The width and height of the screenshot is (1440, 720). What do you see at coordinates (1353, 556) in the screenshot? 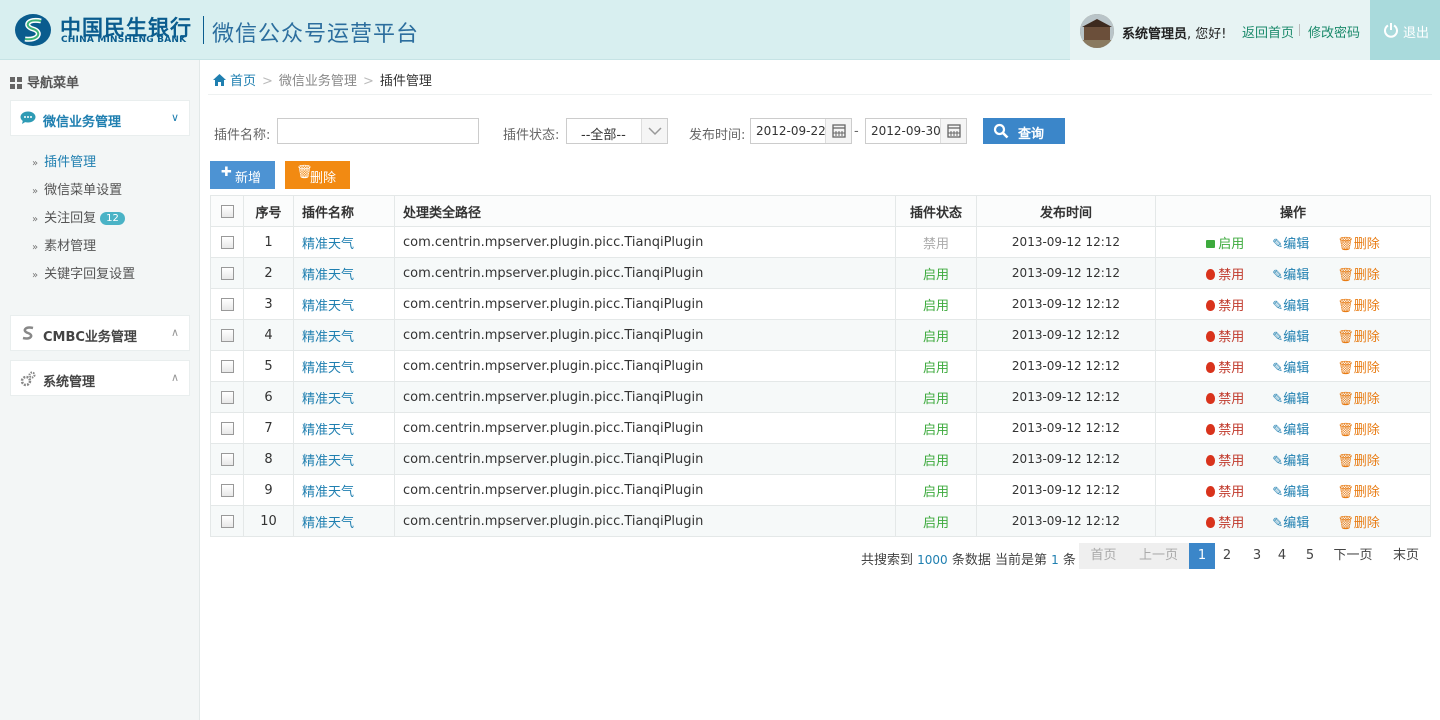
I see `next-page-button: 下一页` at bounding box center [1353, 556].